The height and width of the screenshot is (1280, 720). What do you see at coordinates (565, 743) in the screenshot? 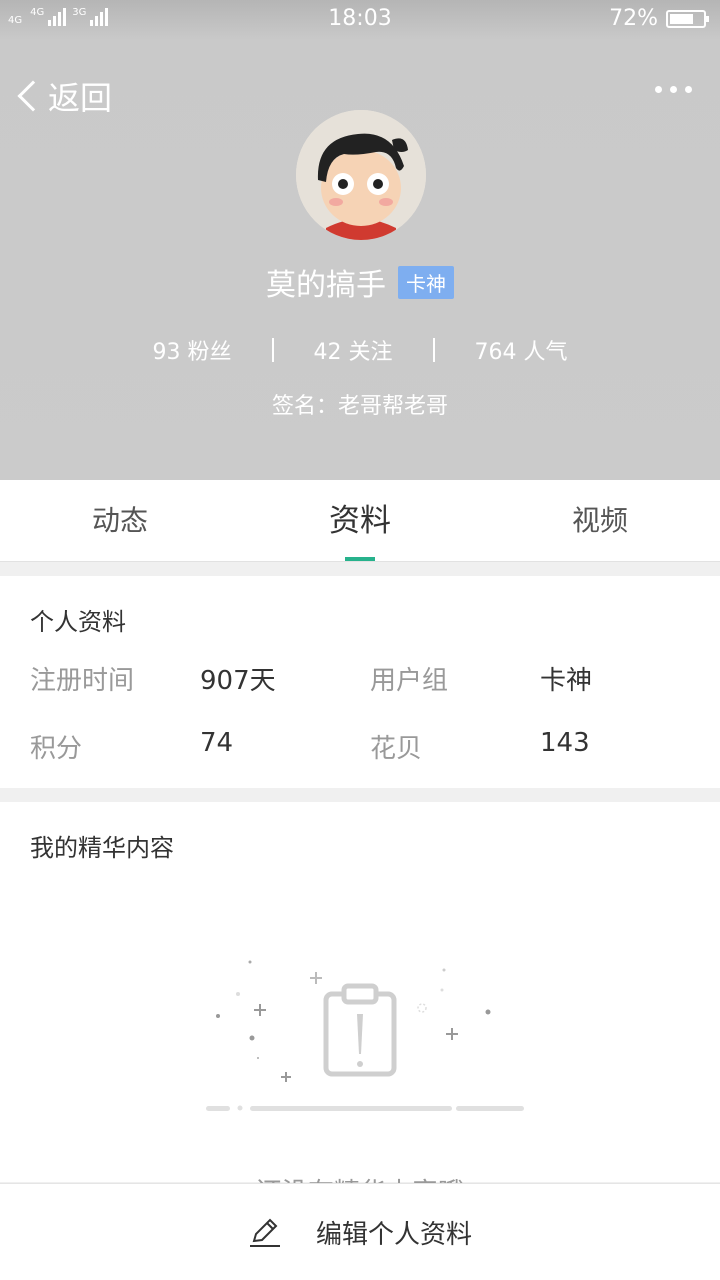
I see `info-value: 143` at bounding box center [565, 743].